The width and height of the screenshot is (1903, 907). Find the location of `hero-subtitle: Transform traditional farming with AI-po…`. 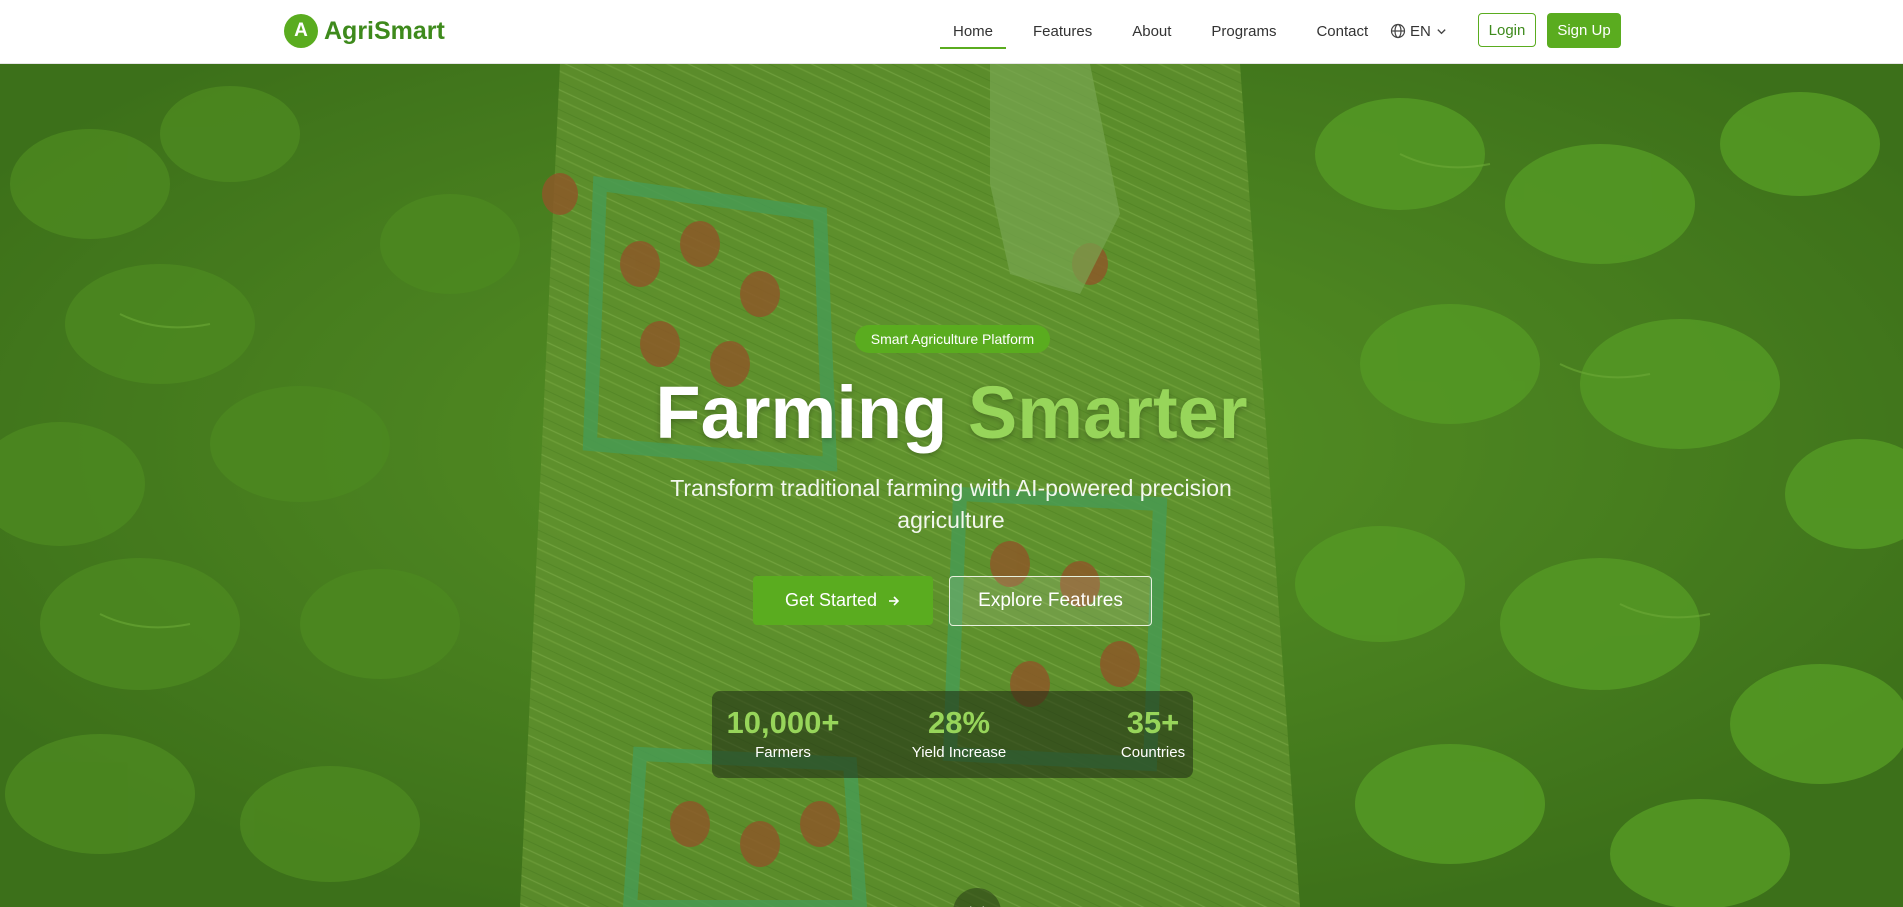

hero-subtitle: Transform traditional farming with AI-po… is located at coordinates (951, 504).